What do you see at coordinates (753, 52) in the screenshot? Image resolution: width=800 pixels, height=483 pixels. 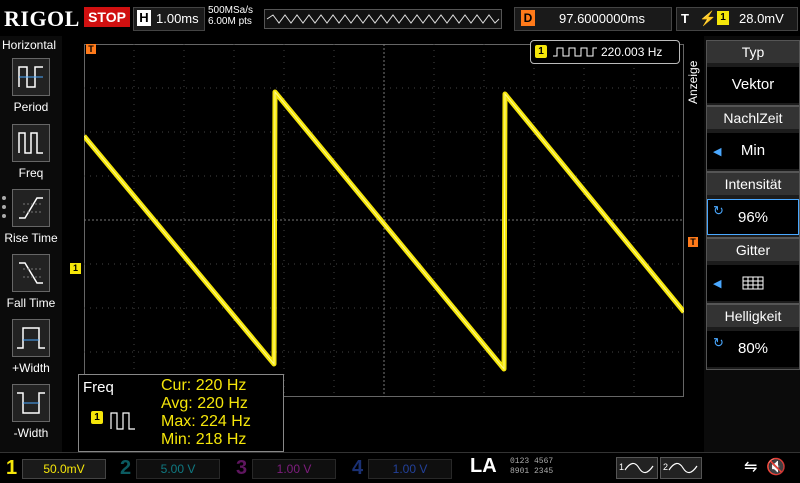 I see `menu-type-title: Typ` at bounding box center [753, 52].